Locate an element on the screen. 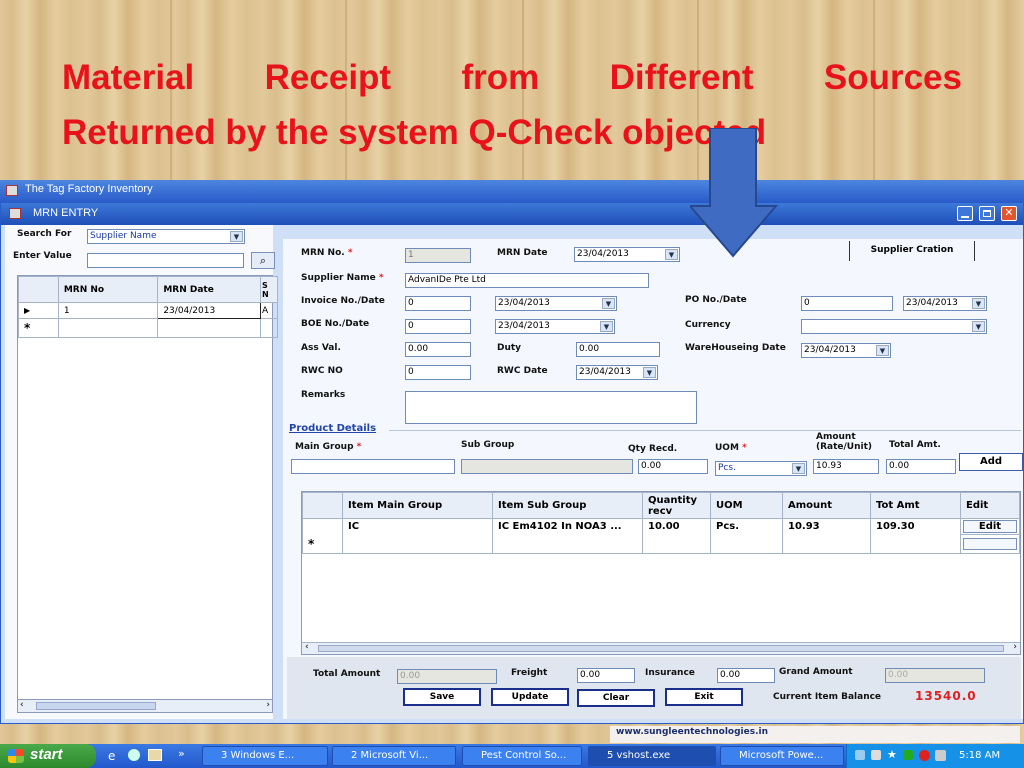  col-uom: UOM is located at coordinates (746, 505).